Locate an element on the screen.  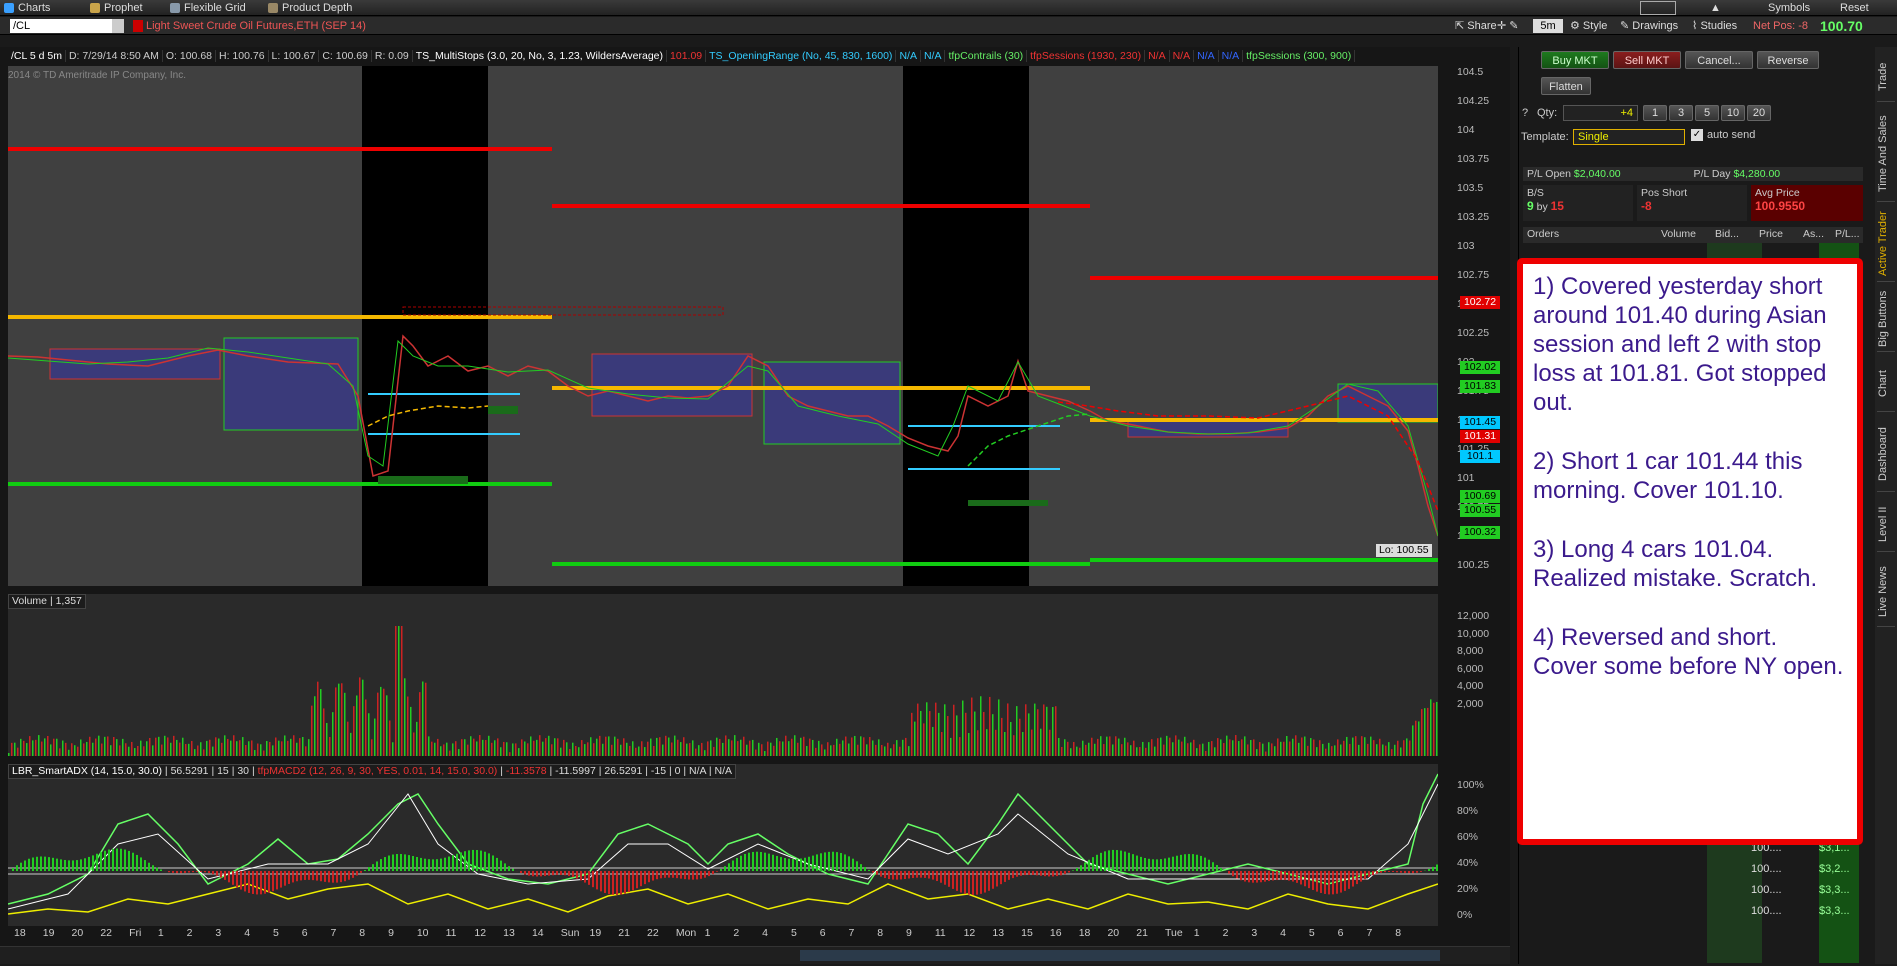
drawings-button: ✎ Drawings is located at coordinates (1649, 26).